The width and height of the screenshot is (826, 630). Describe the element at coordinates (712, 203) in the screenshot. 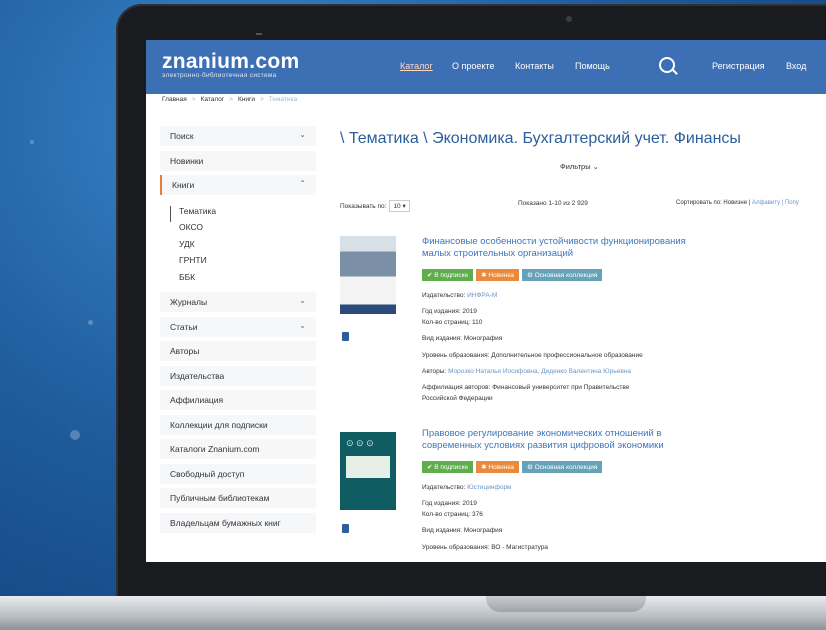

I see `sort-label: Сортировать по: Новизне` at that location.